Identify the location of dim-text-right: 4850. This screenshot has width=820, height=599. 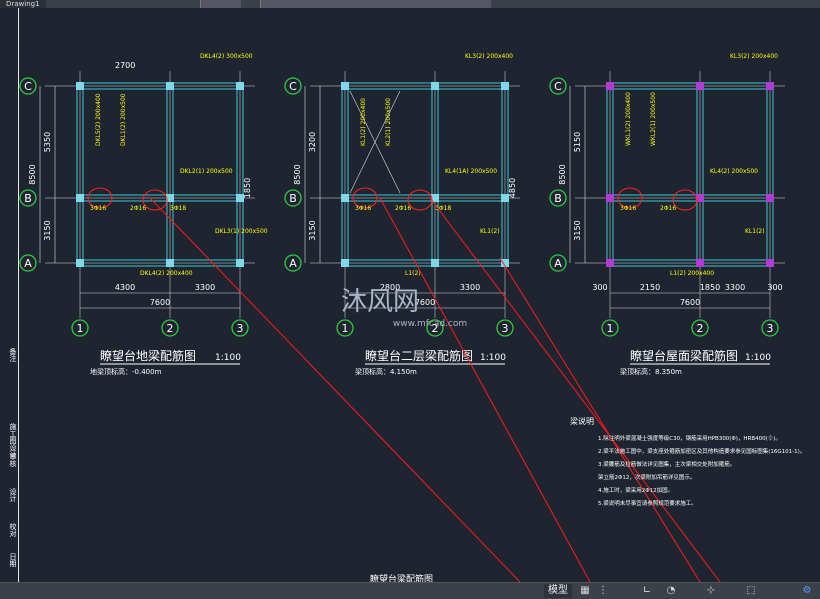
(512, 188).